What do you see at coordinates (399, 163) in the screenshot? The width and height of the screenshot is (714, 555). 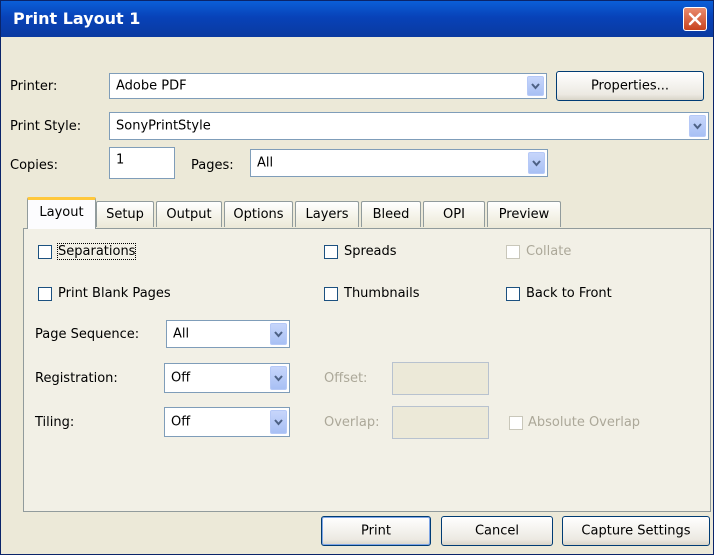 I see `pages-select: All` at bounding box center [399, 163].